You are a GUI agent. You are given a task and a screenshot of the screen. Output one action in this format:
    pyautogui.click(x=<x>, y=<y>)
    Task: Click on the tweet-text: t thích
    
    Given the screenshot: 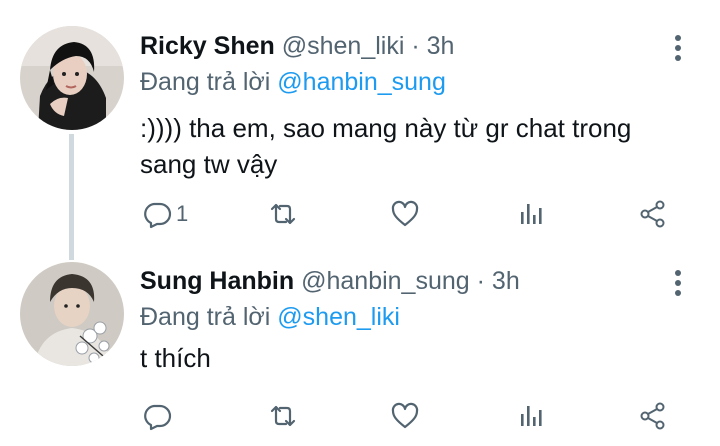 What is the action you would take?
    pyautogui.click(x=175, y=358)
    